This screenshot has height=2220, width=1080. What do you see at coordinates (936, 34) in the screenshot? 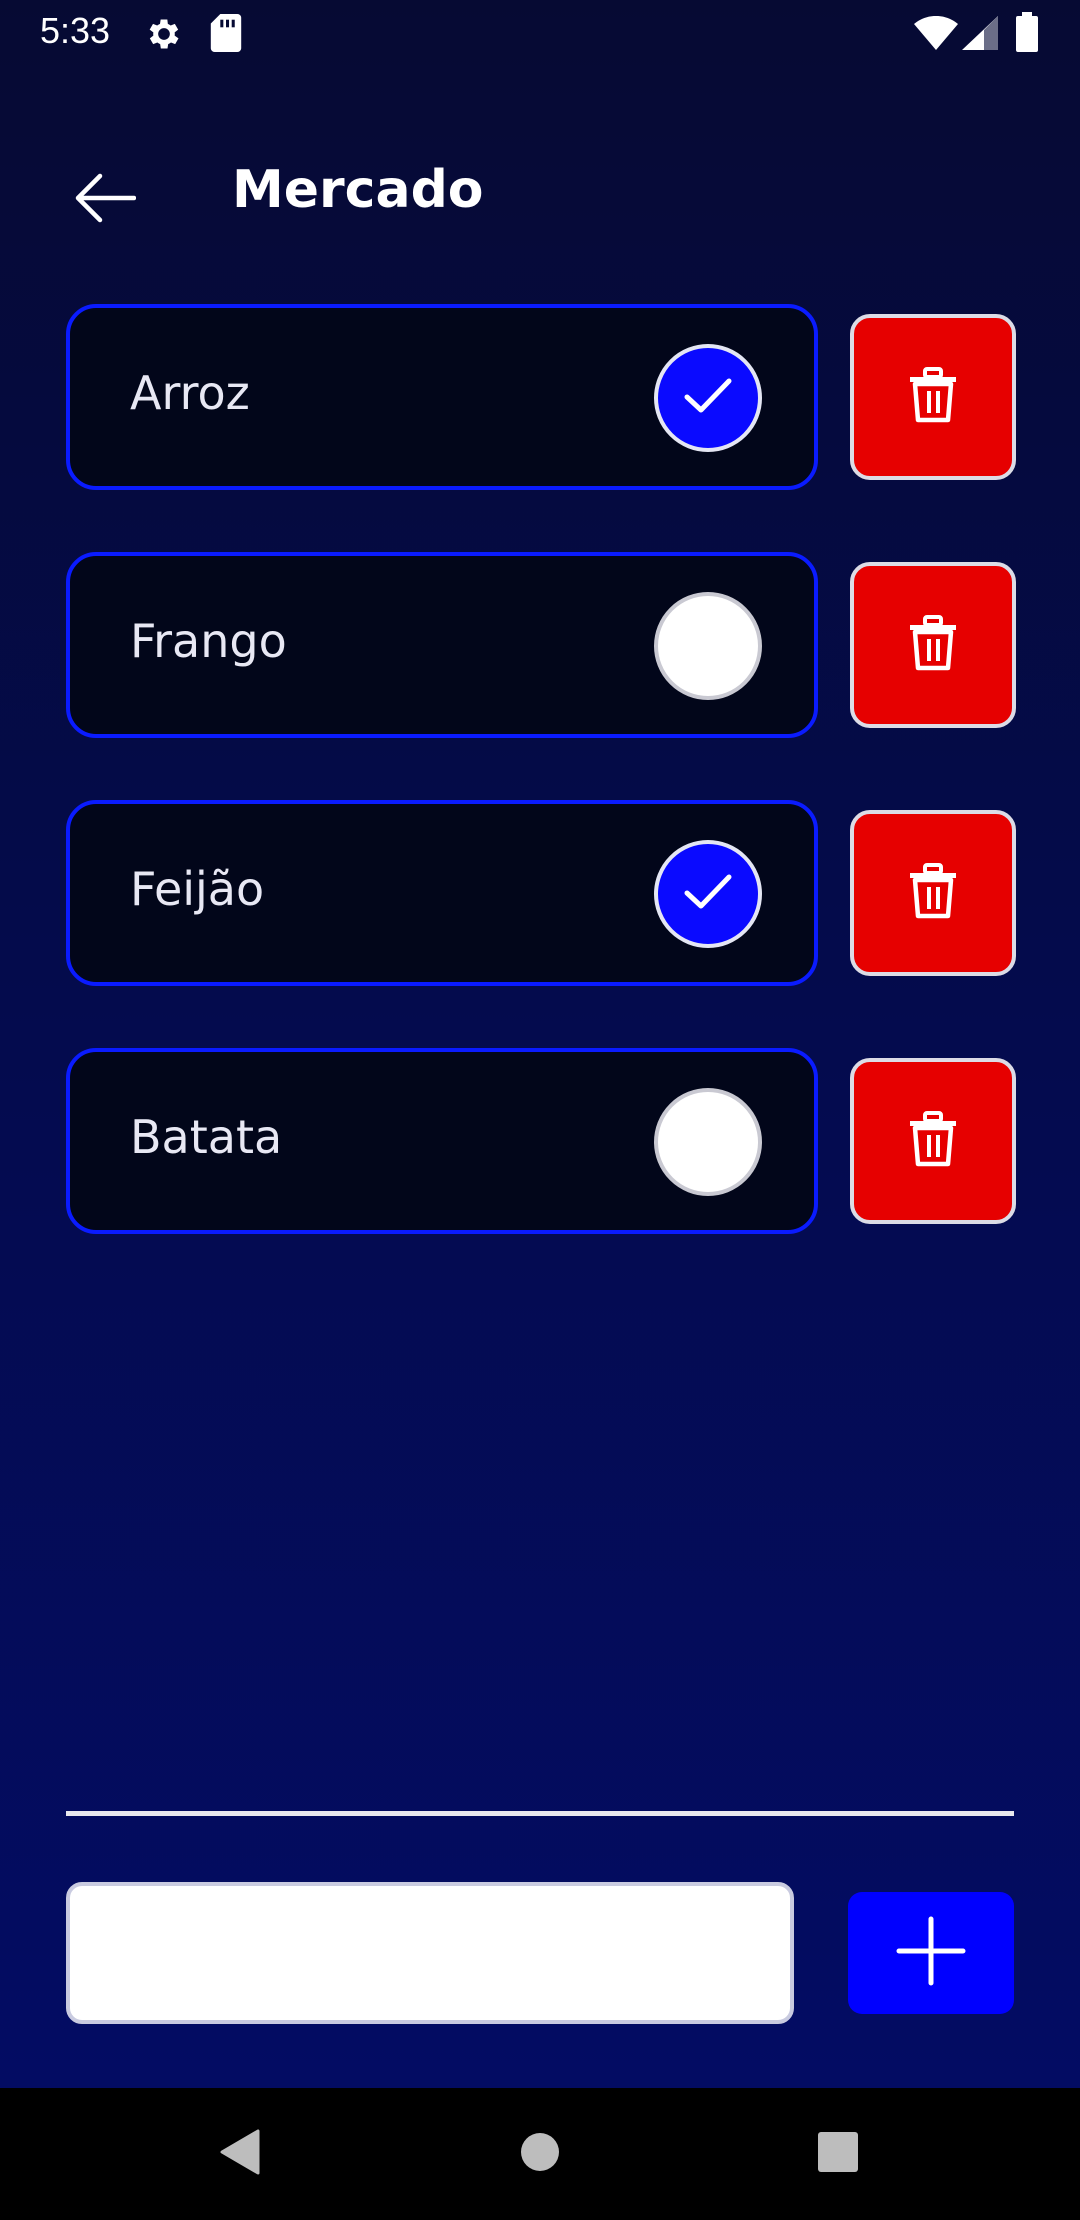
I see `wifi-icon` at bounding box center [936, 34].